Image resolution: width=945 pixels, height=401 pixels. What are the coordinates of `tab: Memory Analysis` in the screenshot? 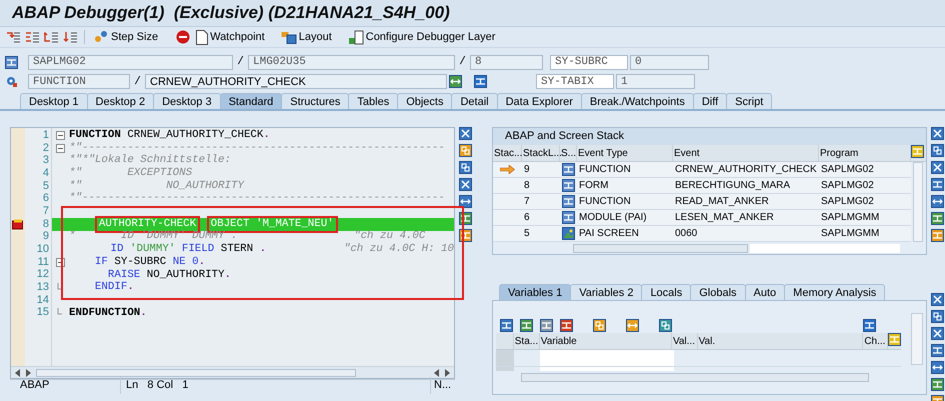 It's located at (835, 292).